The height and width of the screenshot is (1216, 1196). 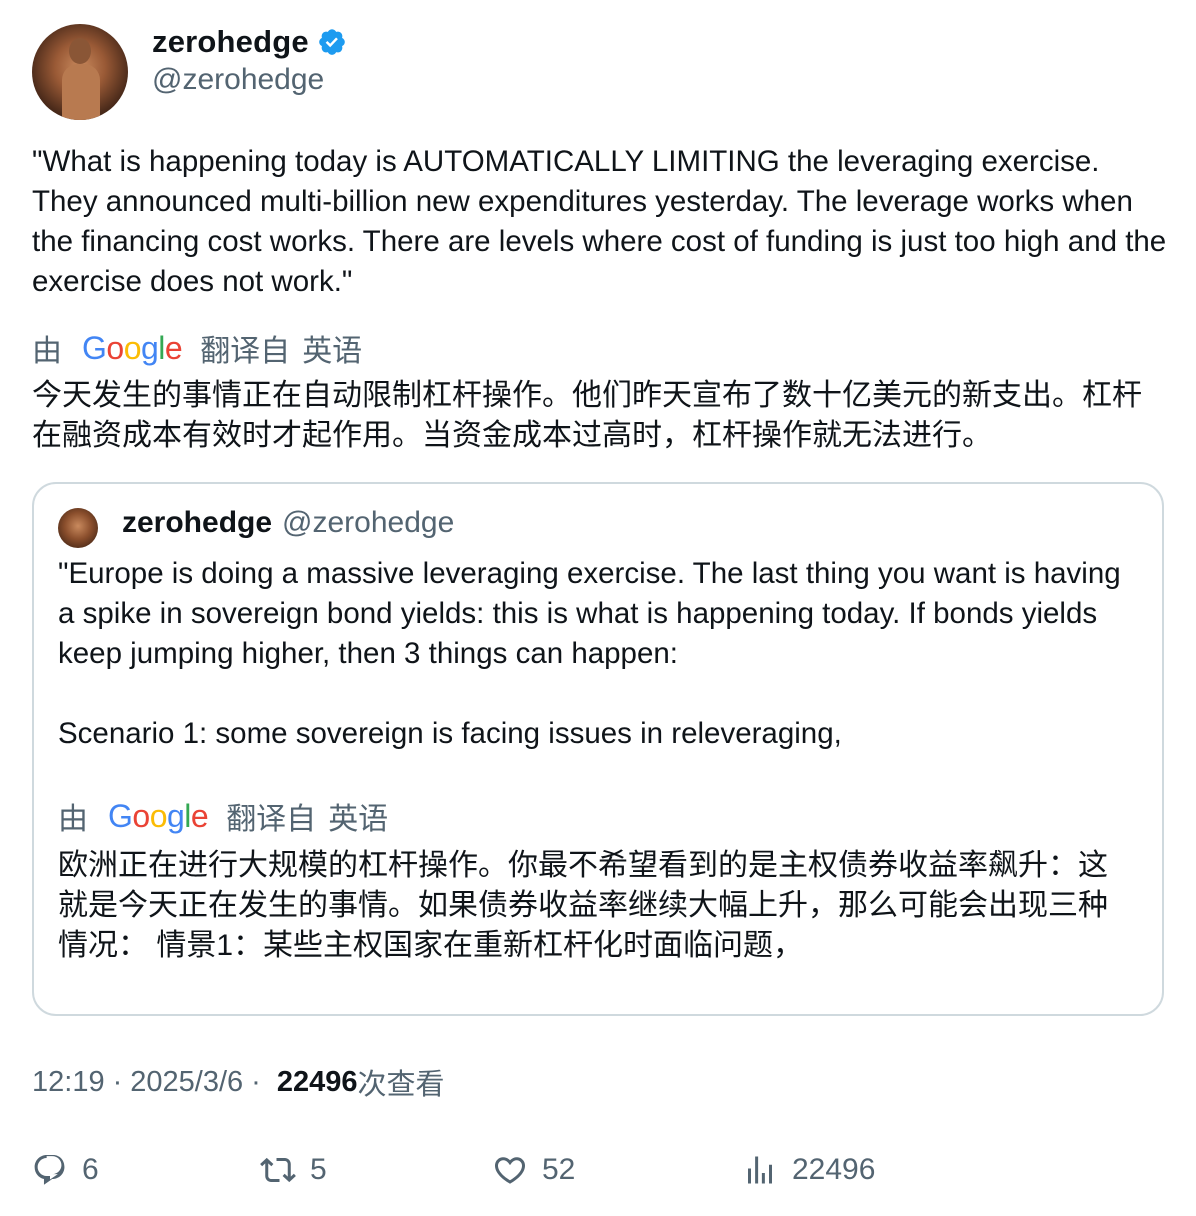 I want to click on author-info: zerohedge @zerohedge, so click(x=249, y=59).